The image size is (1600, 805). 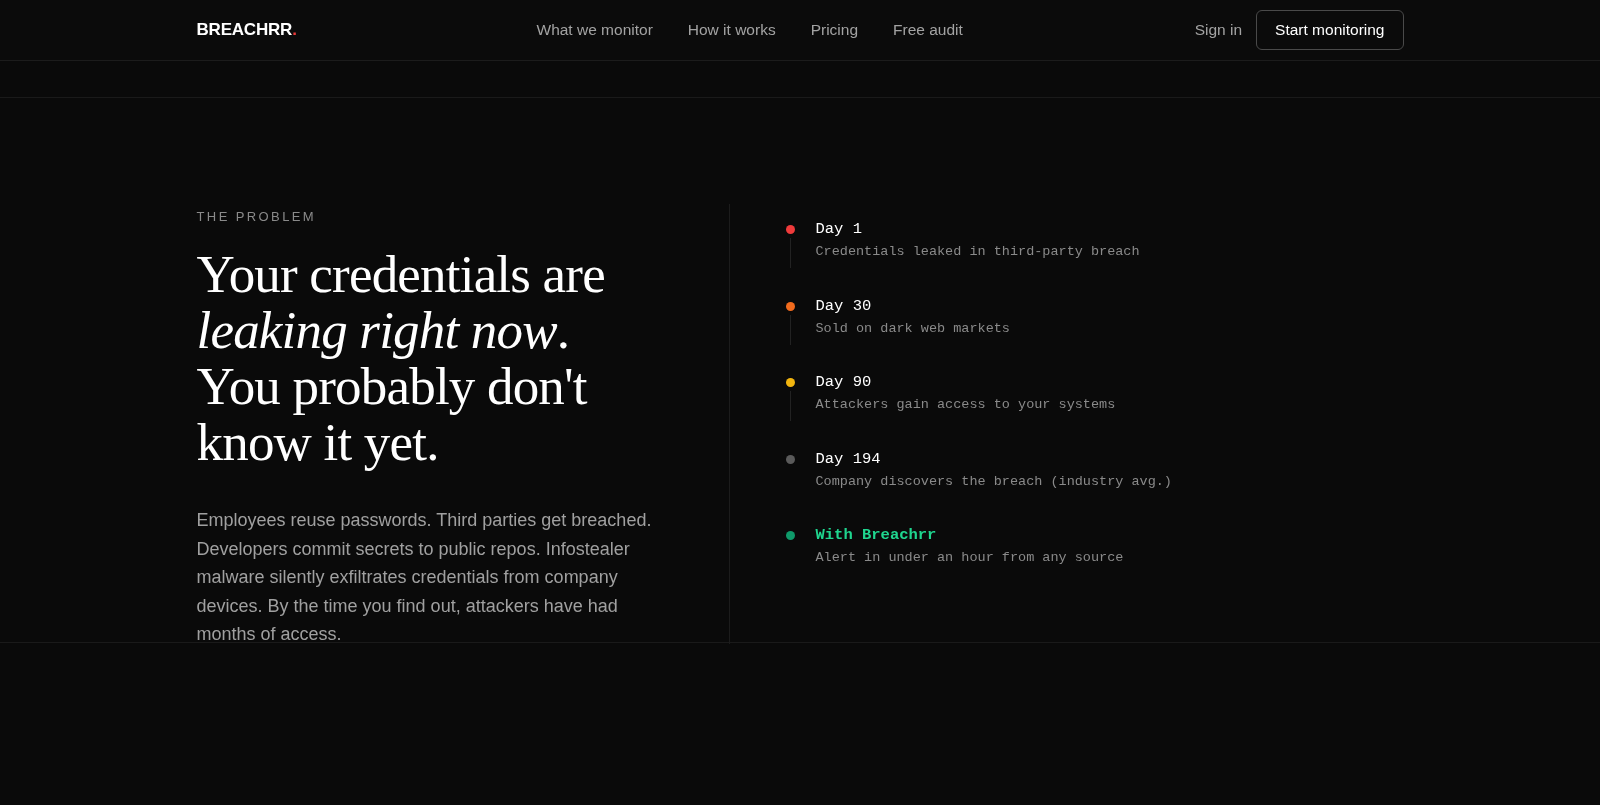 I want to click on timeline-title: Day 194, so click(x=848, y=458).